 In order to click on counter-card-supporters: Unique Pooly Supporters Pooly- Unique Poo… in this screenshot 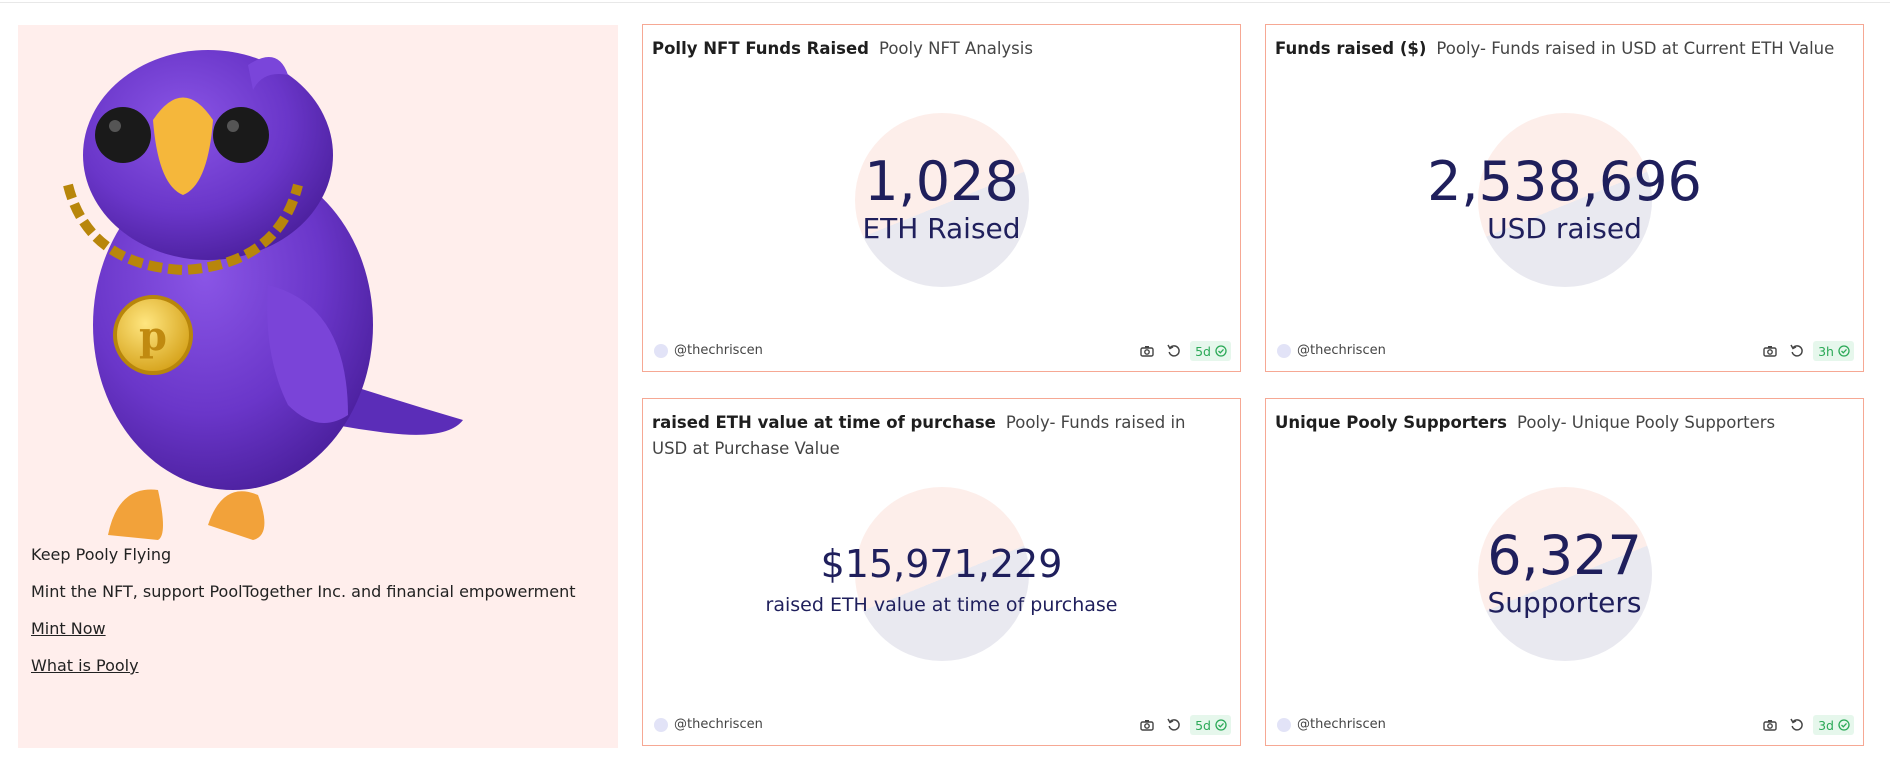, I will do `click(1564, 572)`.